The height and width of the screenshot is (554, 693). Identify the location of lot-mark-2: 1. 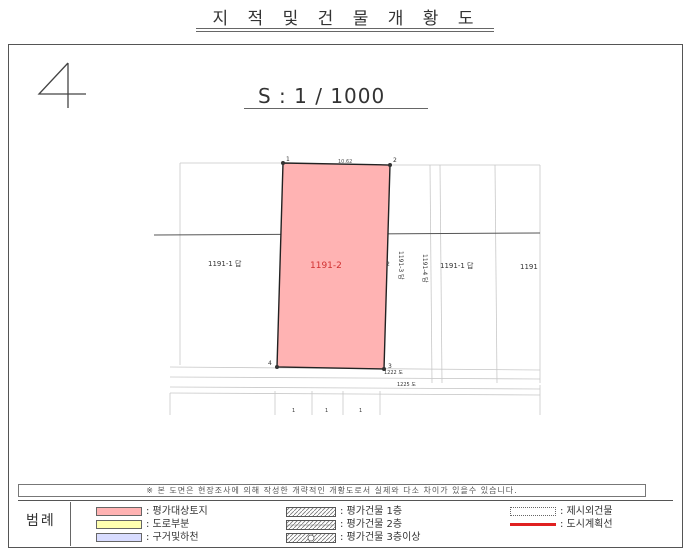
(326, 411).